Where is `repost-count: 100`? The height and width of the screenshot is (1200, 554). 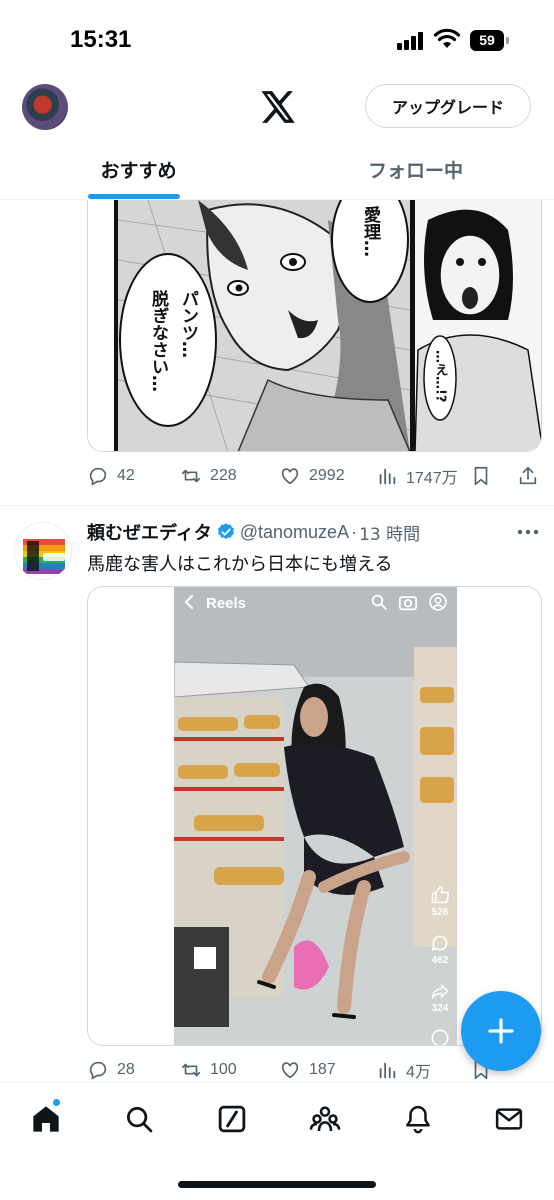
repost-count: 100 is located at coordinates (223, 1069).